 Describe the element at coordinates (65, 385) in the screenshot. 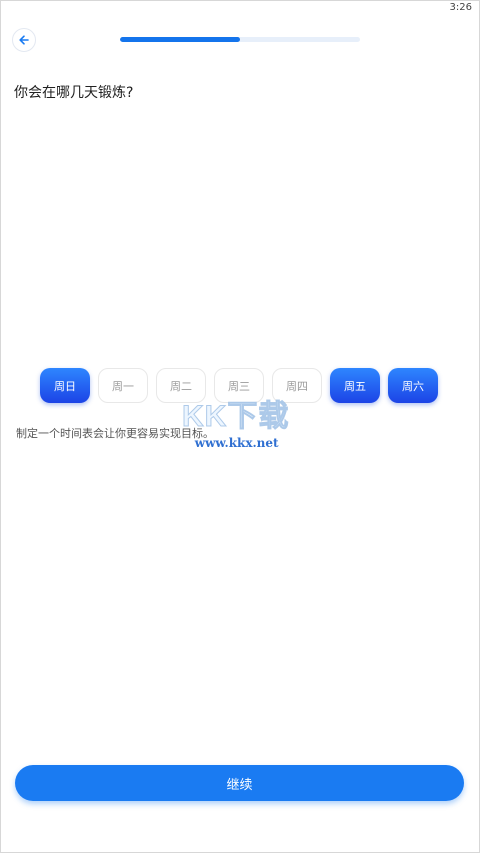

I see `day-chip-sunday: 周日` at that location.